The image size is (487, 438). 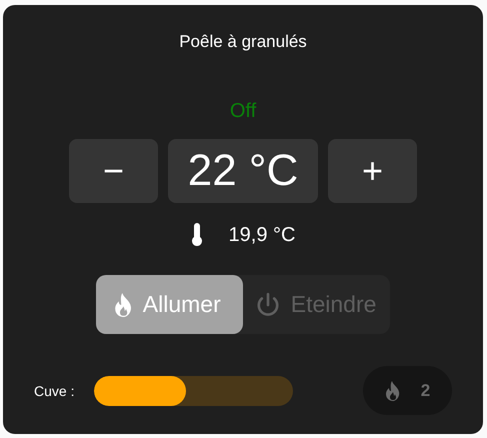 What do you see at coordinates (243, 42) in the screenshot?
I see `card-title: Poêle à granulés` at bounding box center [243, 42].